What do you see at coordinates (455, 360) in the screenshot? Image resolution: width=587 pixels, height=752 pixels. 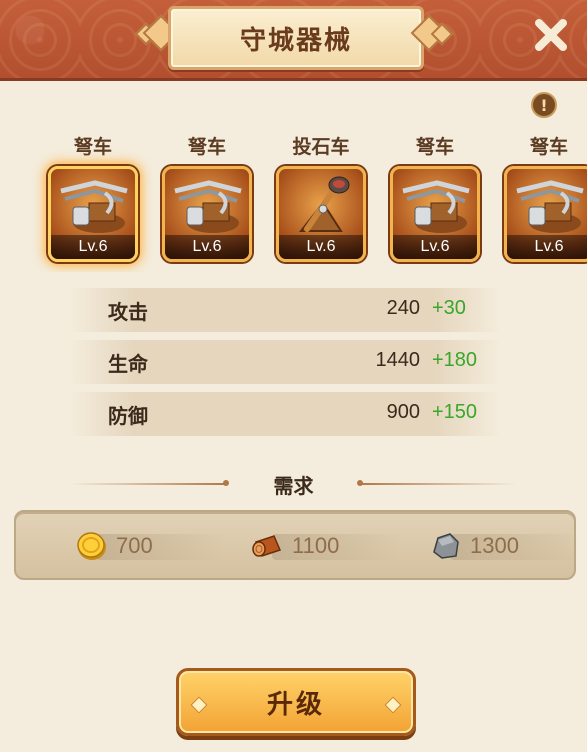 I see `stat-bonus: +180` at bounding box center [455, 360].